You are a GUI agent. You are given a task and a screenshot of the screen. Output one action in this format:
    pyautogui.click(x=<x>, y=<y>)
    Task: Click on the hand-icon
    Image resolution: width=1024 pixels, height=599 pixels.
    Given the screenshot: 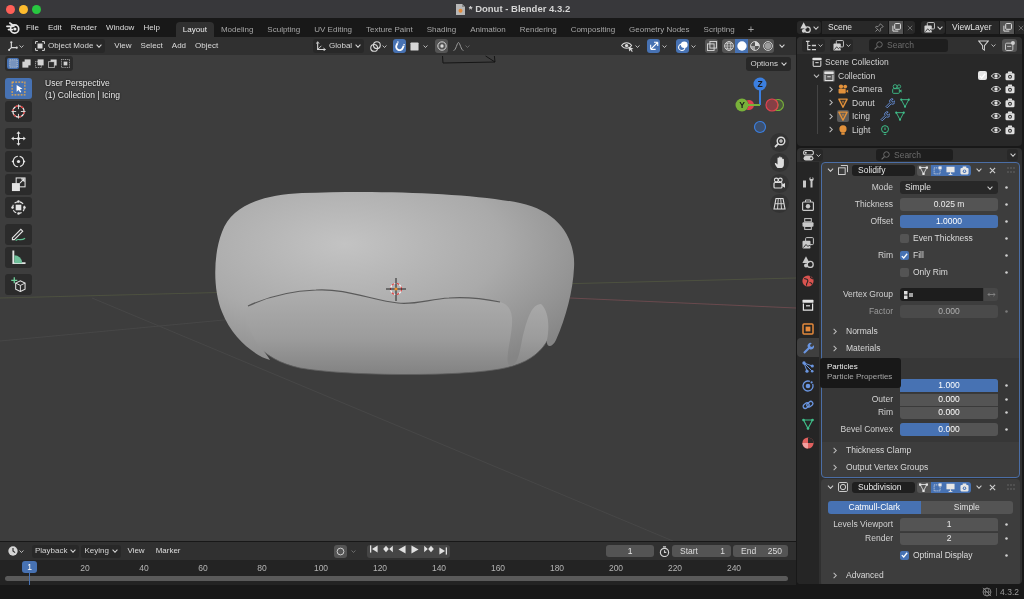 What is the action you would take?
    pyautogui.click(x=779, y=163)
    